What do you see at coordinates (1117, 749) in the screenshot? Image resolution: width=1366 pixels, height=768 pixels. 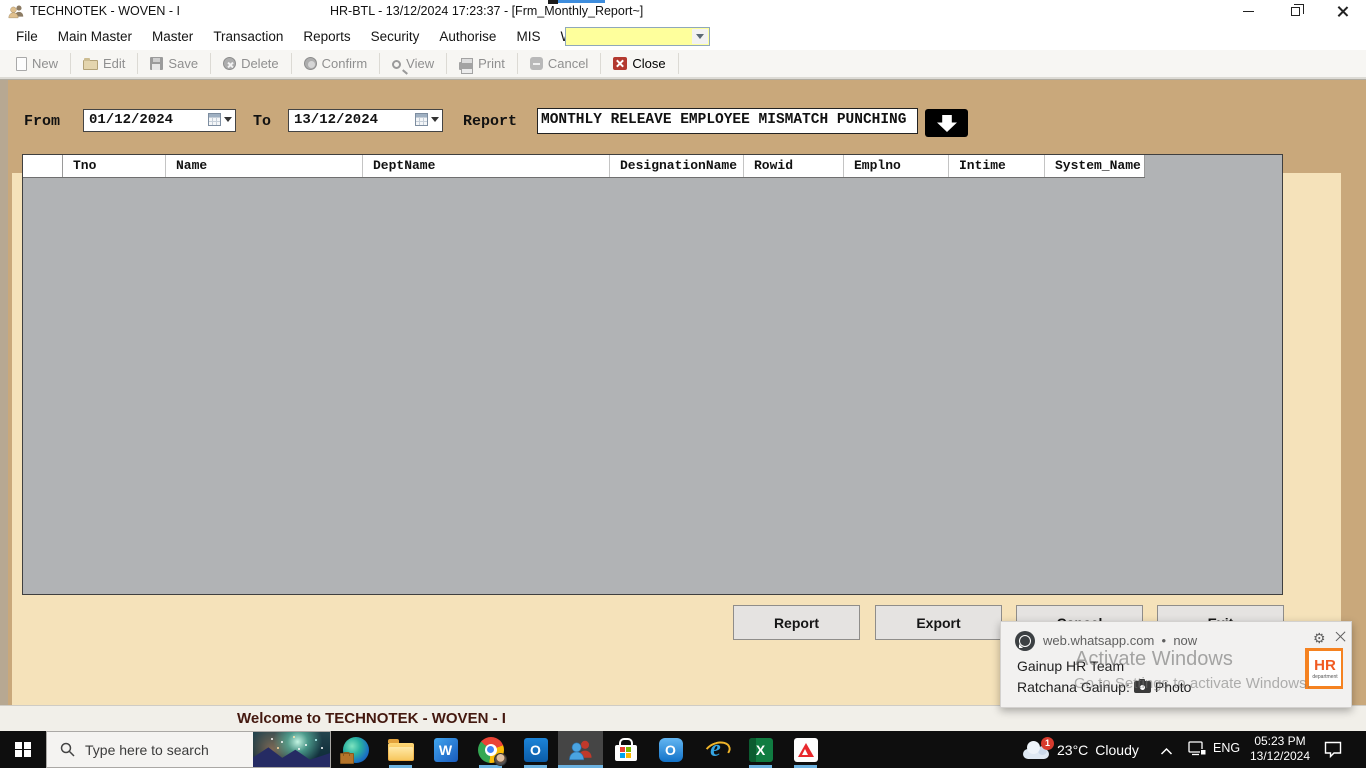 I see `weather-condition: Cloudy` at bounding box center [1117, 749].